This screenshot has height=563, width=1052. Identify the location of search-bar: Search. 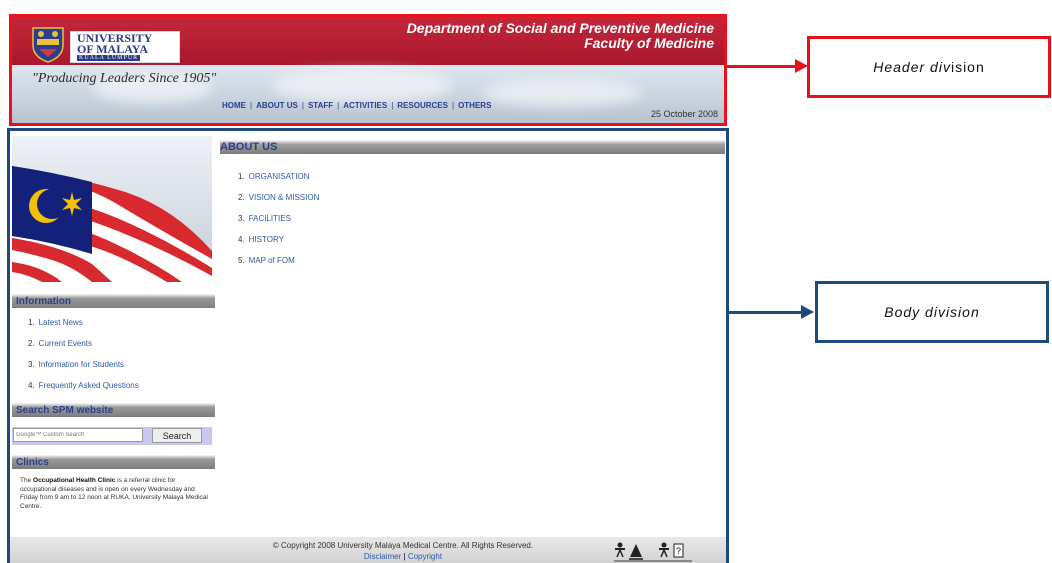
(112, 436).